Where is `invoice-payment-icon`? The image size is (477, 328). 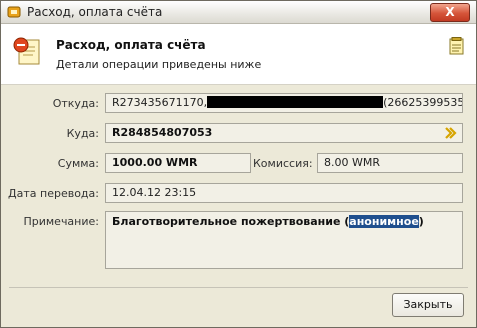 invoice-payment-icon is located at coordinates (28, 51).